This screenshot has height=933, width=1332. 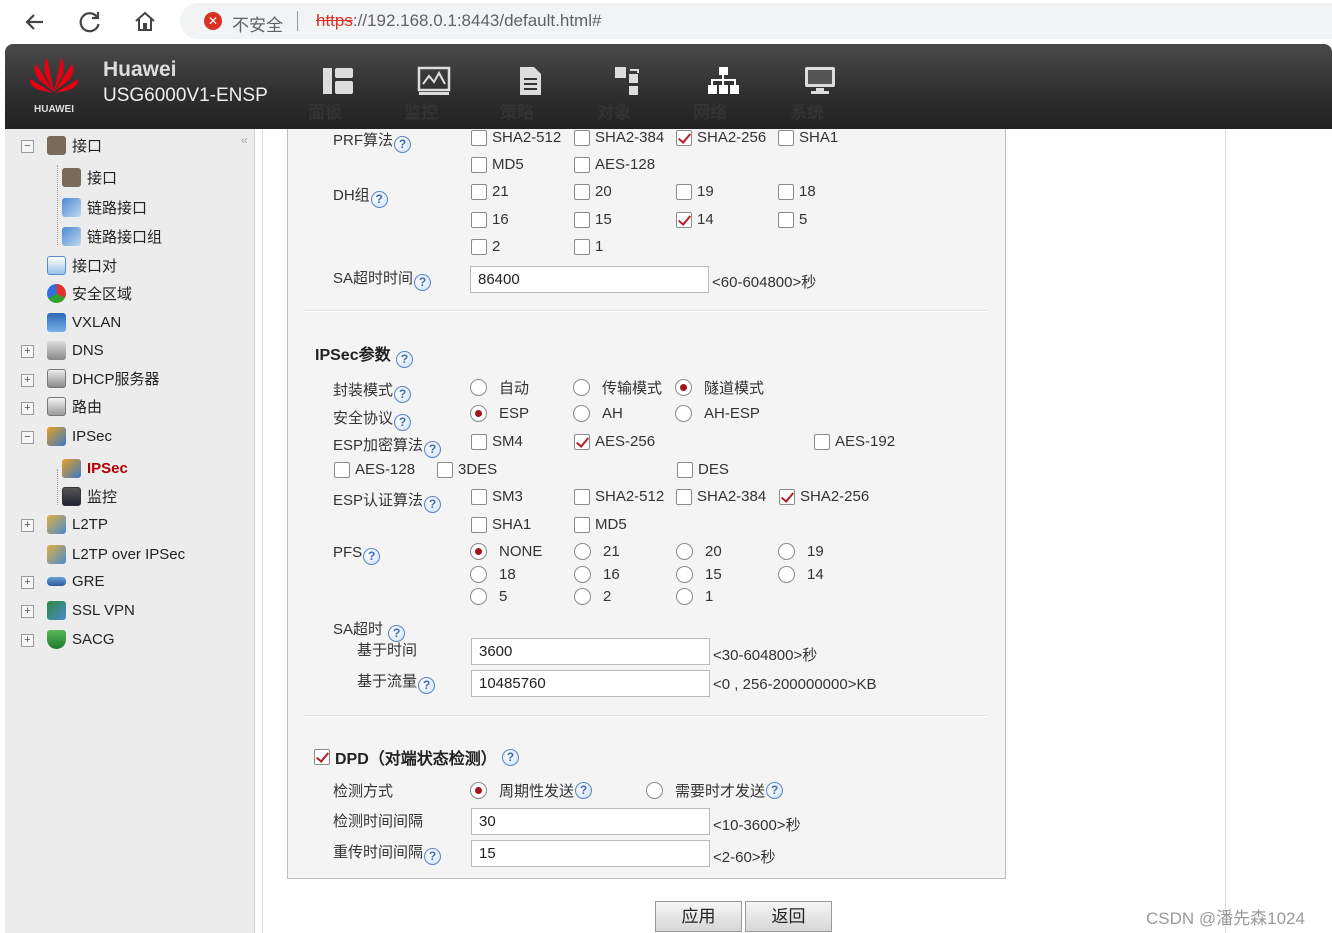 I want to click on pfs-none-radio: NONE, so click(x=506, y=551).